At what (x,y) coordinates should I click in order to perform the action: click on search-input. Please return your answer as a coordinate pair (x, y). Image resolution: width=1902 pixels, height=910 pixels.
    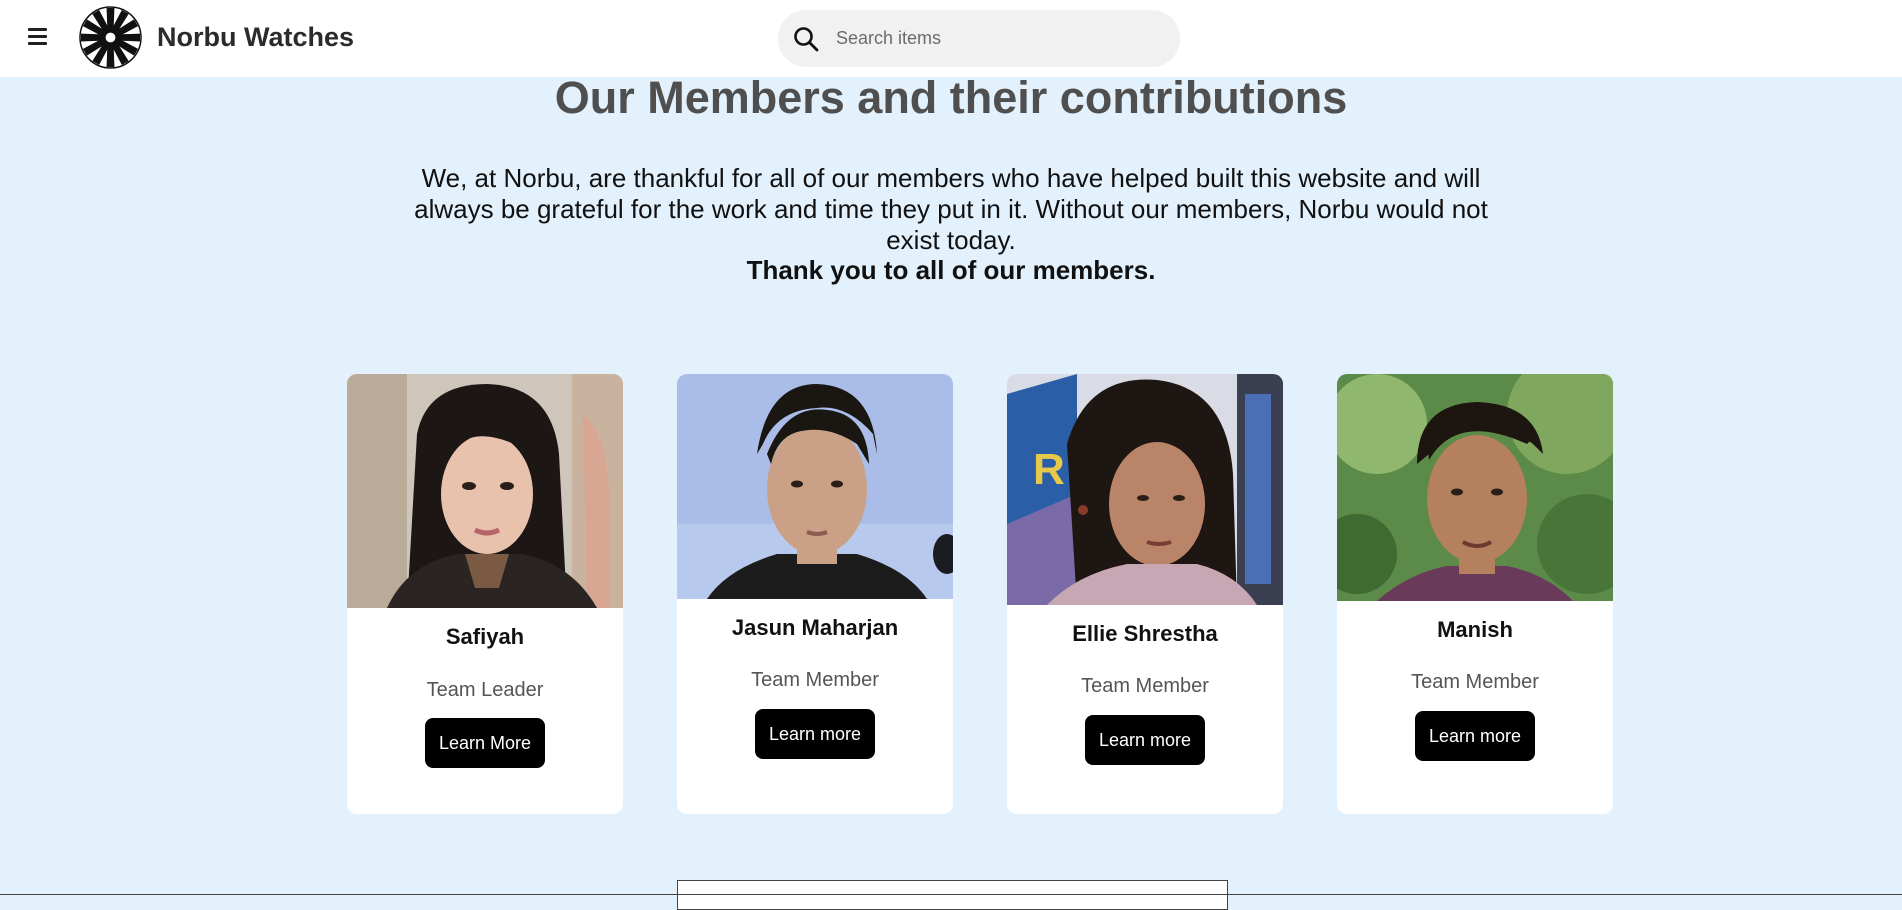
    Looking at the image, I should click on (994, 38).